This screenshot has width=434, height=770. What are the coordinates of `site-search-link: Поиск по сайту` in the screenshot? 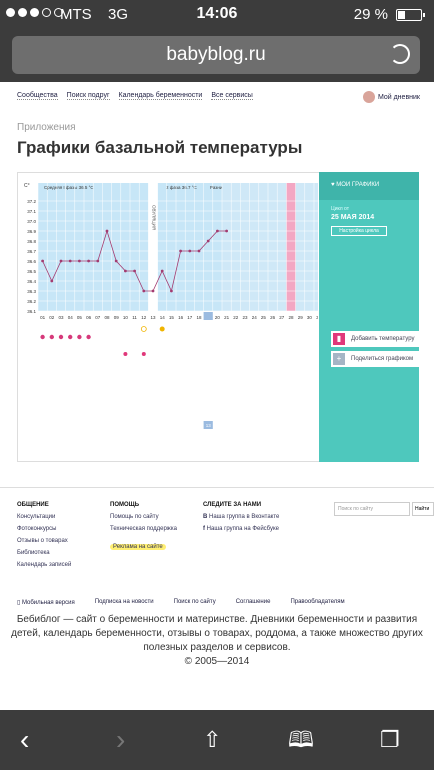 It's located at (195, 602).